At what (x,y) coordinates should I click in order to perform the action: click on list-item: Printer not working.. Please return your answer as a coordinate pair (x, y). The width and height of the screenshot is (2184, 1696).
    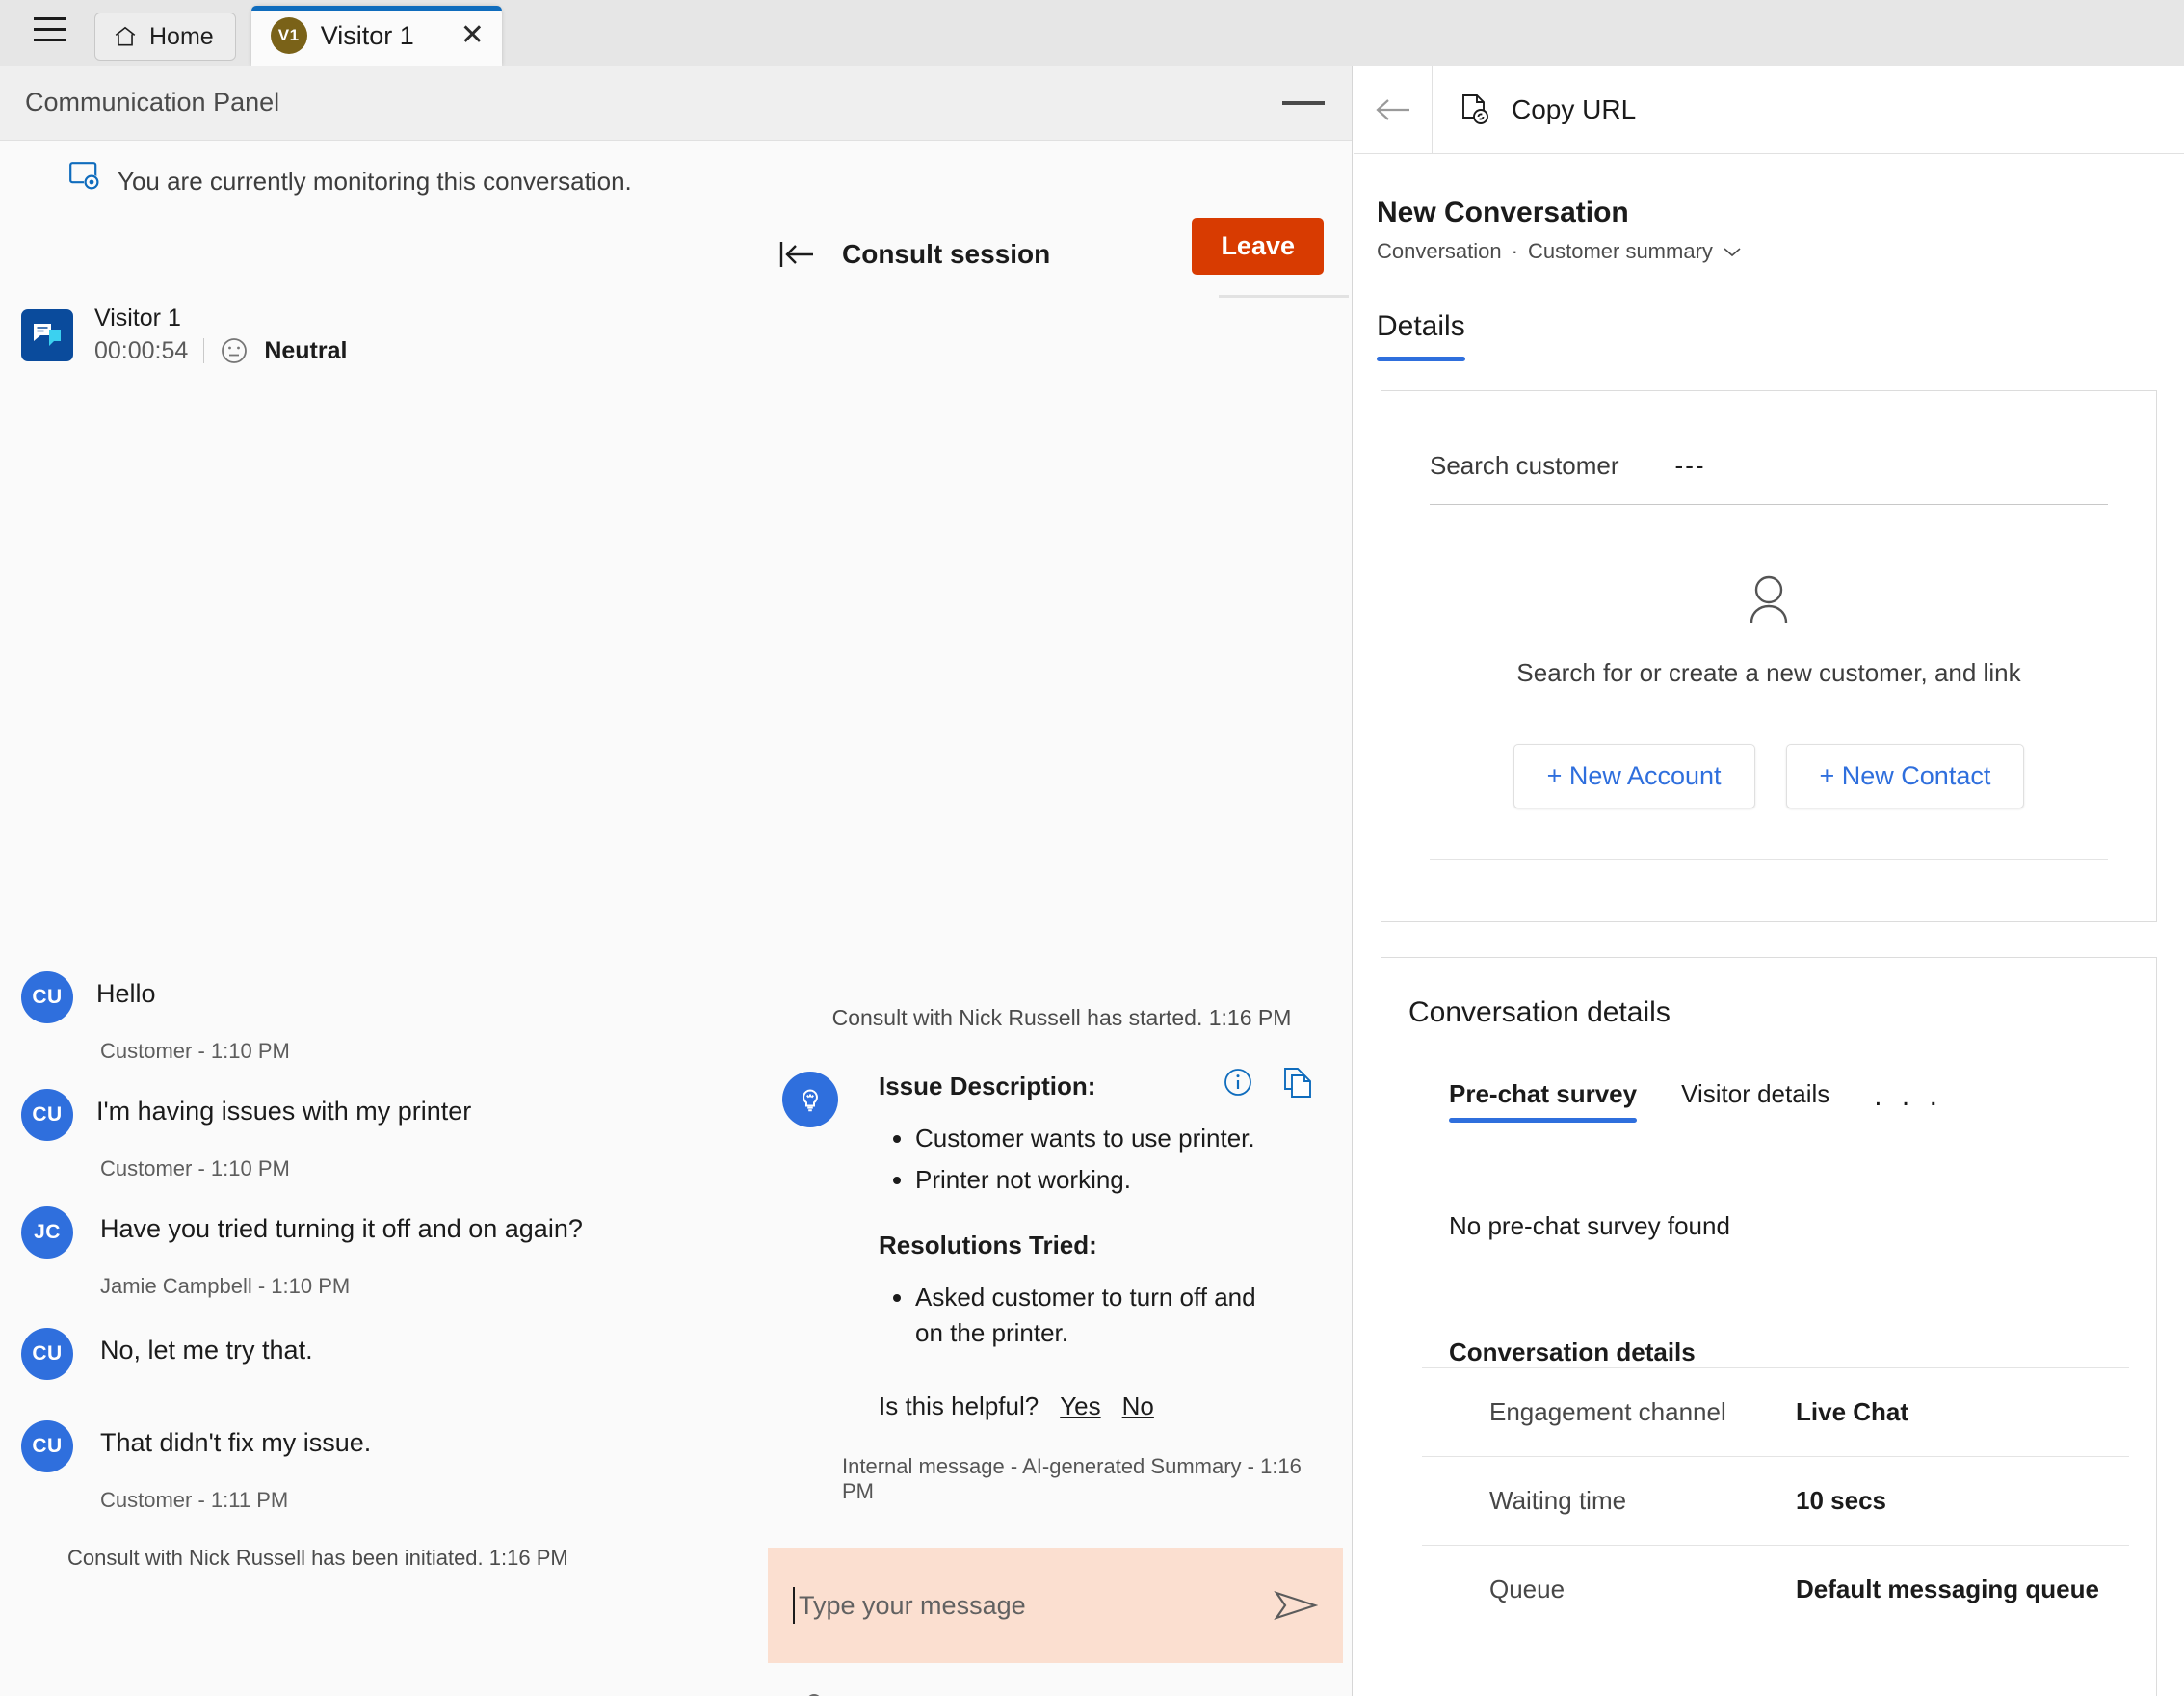
    Looking at the image, I should click on (1119, 1180).